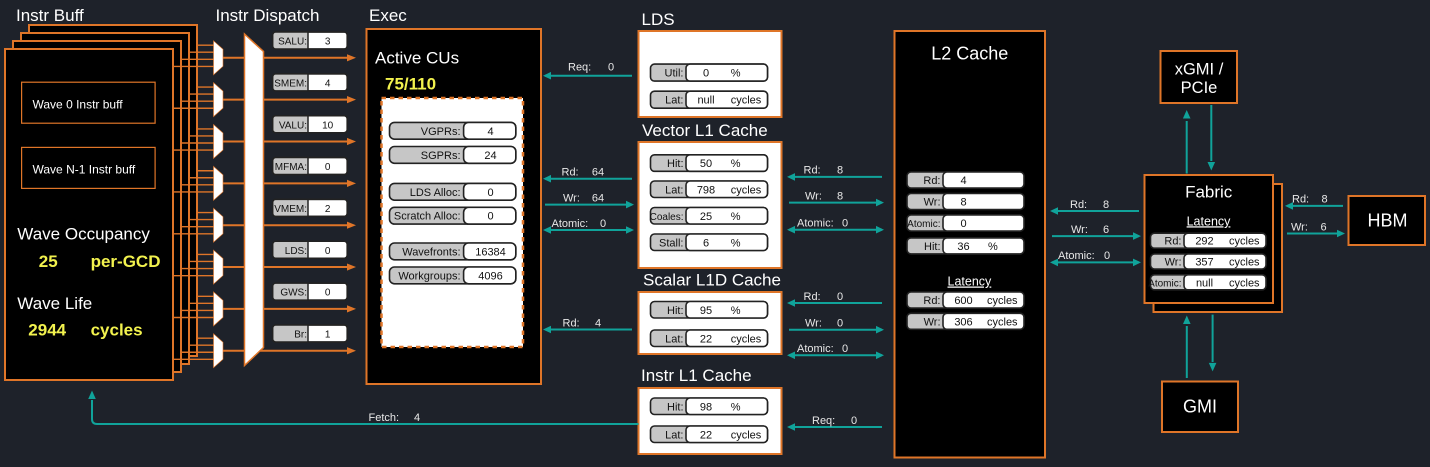 The image size is (1430, 467). Describe the element at coordinates (658, 19) in the screenshot. I see `svg-text: LDS` at that location.